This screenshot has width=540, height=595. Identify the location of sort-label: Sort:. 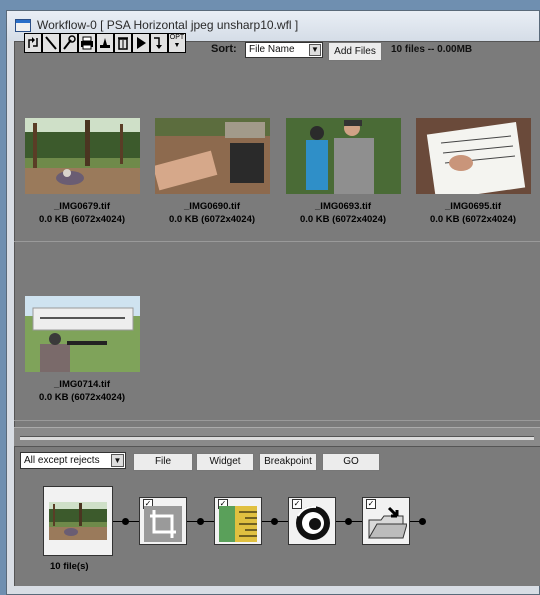
(224, 49).